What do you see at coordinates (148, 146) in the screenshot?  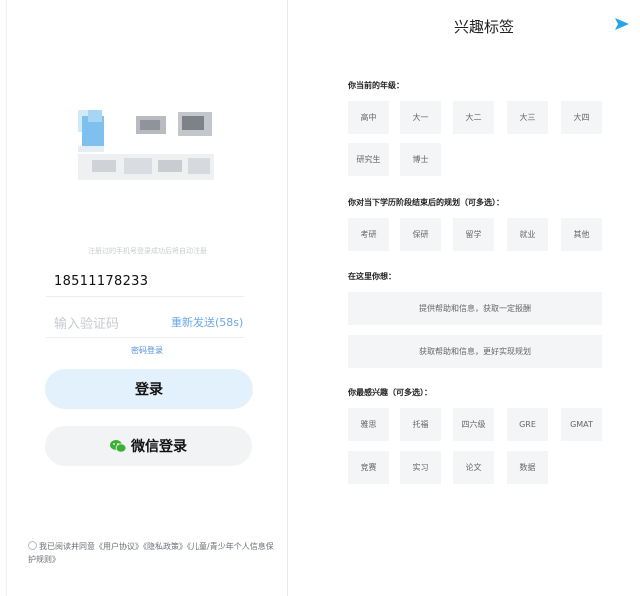 I see `blurred-logo` at bounding box center [148, 146].